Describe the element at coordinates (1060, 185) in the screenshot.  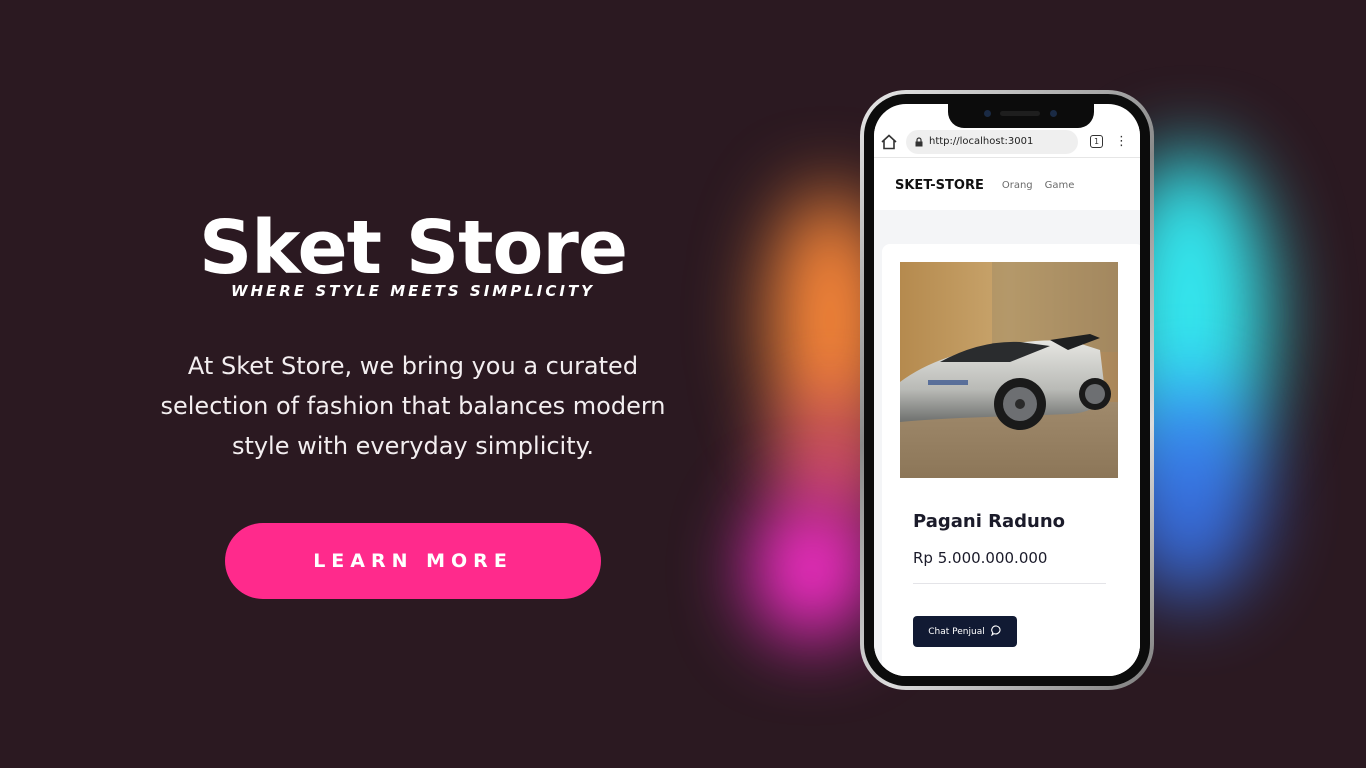
I see `nav-link-game: Game` at that location.